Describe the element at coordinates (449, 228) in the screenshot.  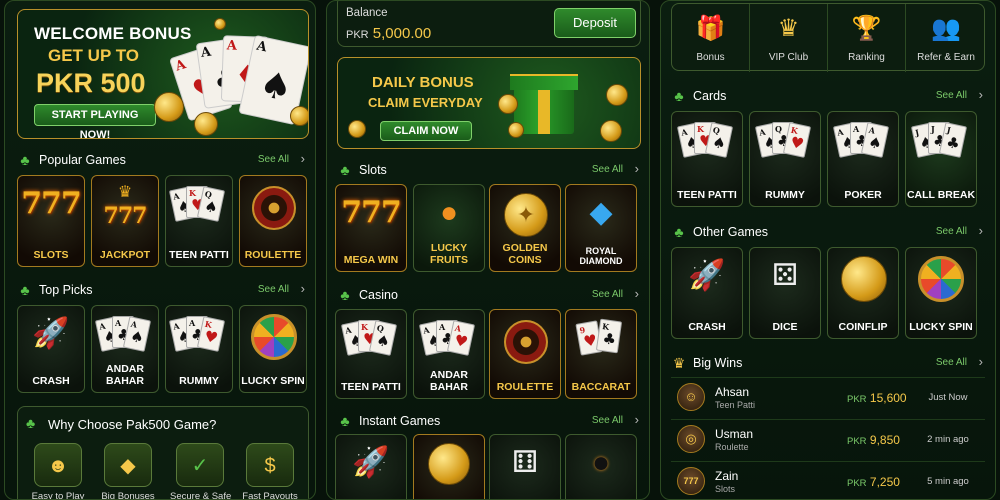
I see `game-tile-lucky-fruits: ● LUCKY FRUITS` at that location.